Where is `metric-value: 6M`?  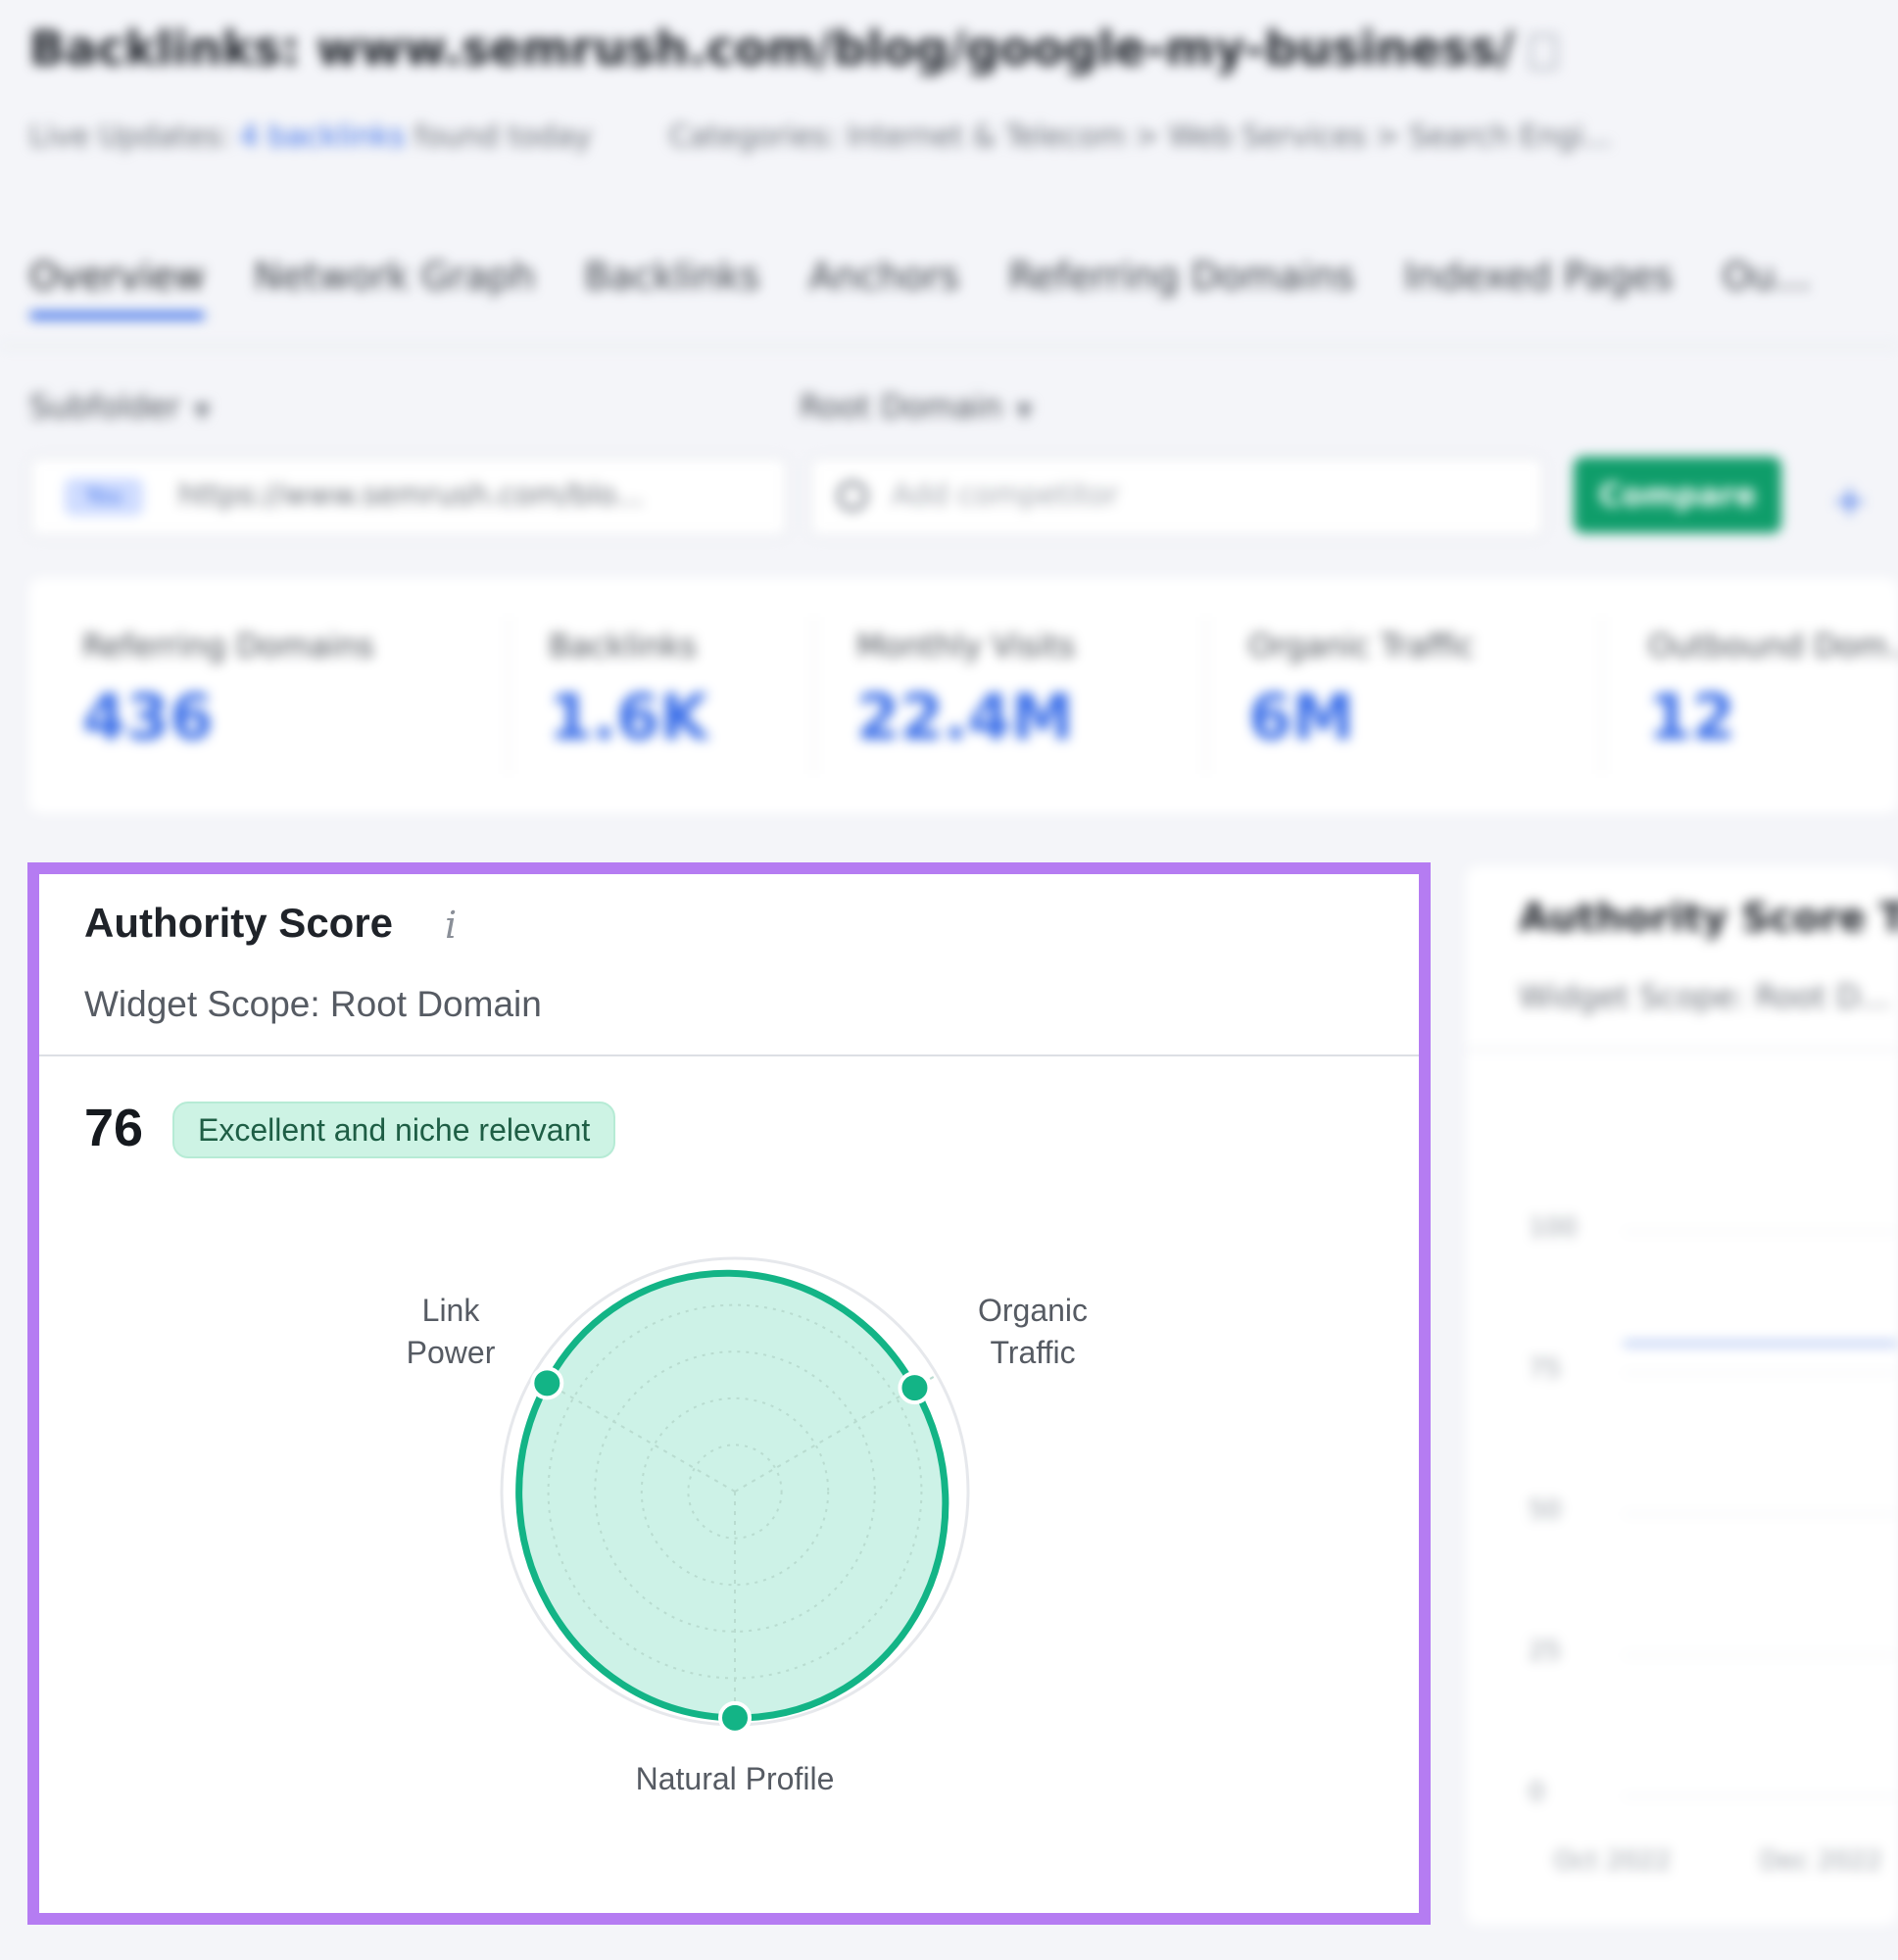 metric-value: 6M is located at coordinates (1302, 718).